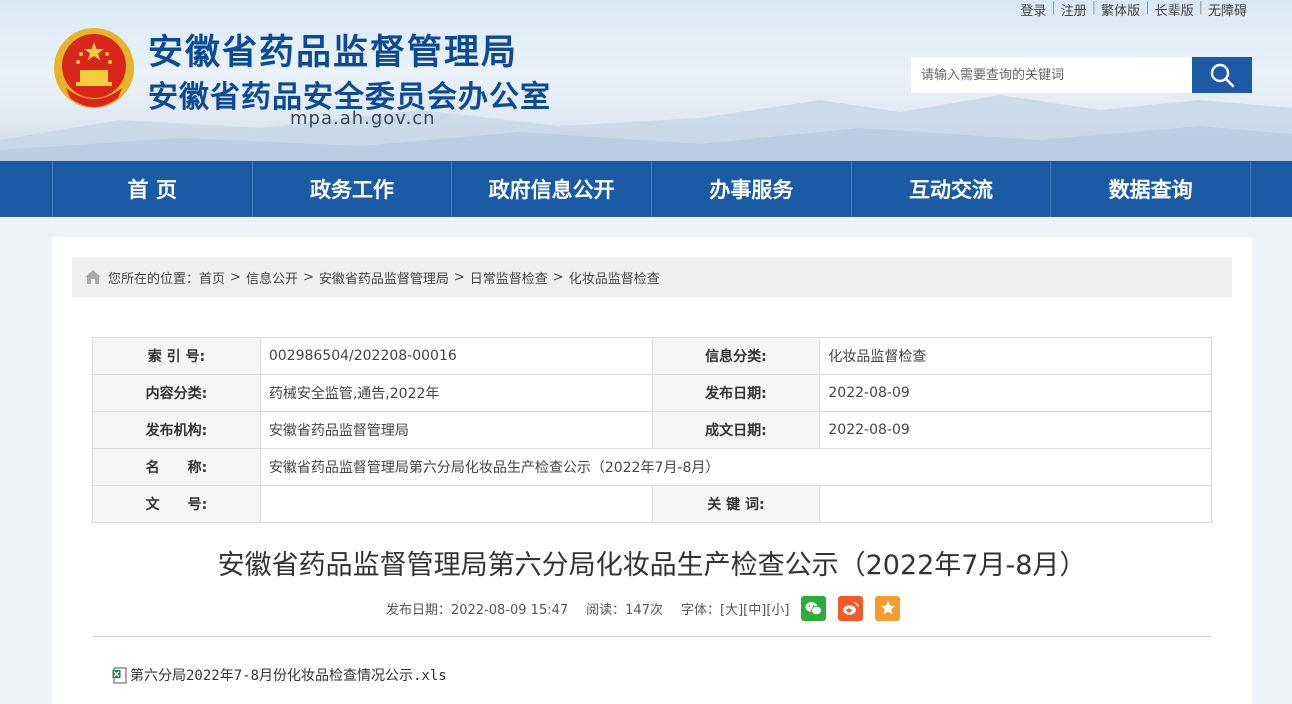 The image size is (1292, 704). Describe the element at coordinates (94, 68) in the screenshot. I see `national-emblem-icon` at that location.